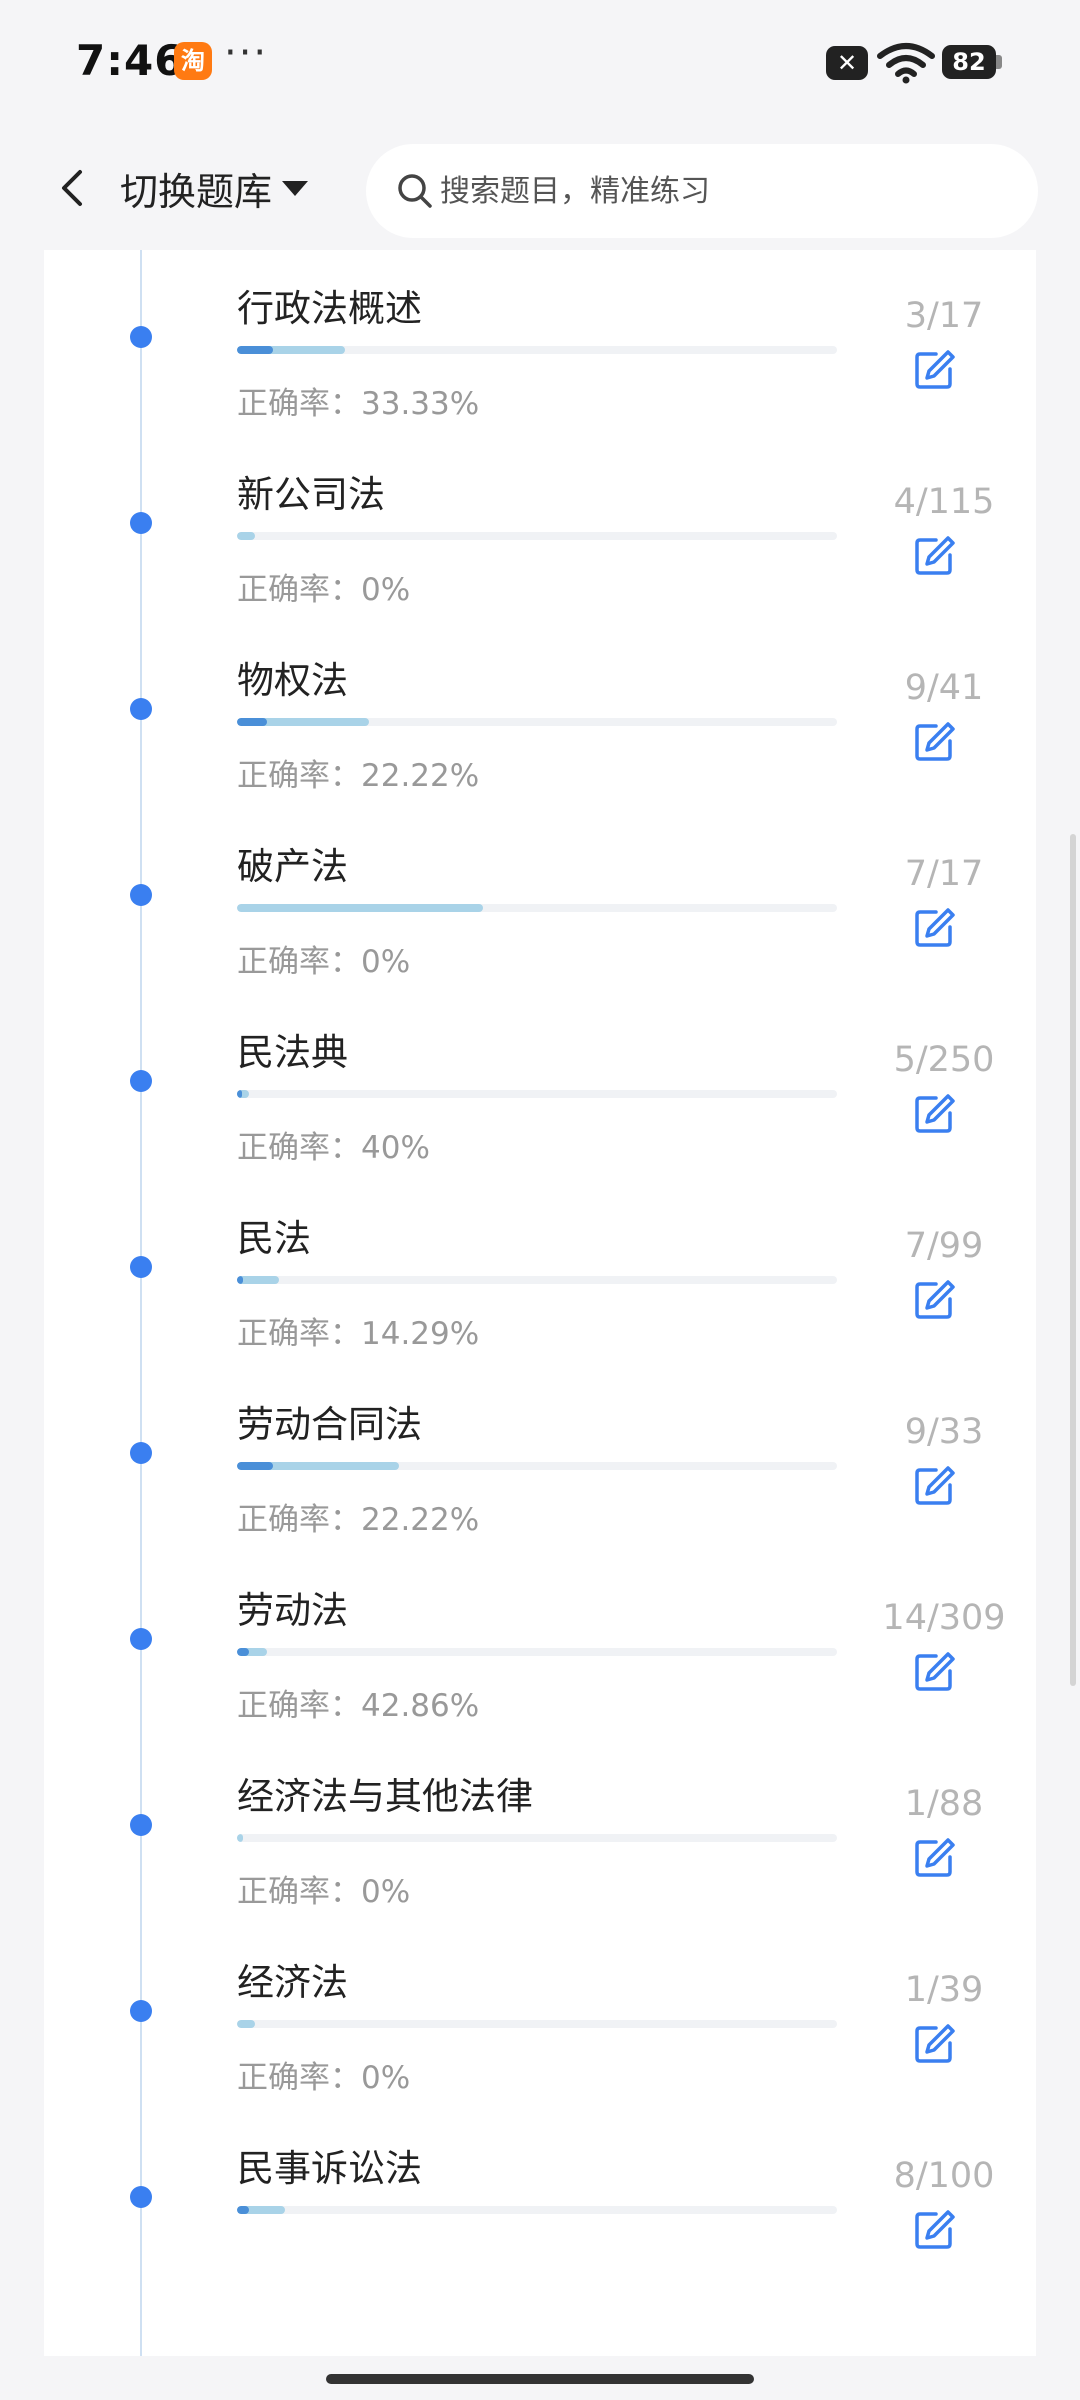  Describe the element at coordinates (847, 63) in the screenshot. I see `close-badge-icon: ✕` at that location.